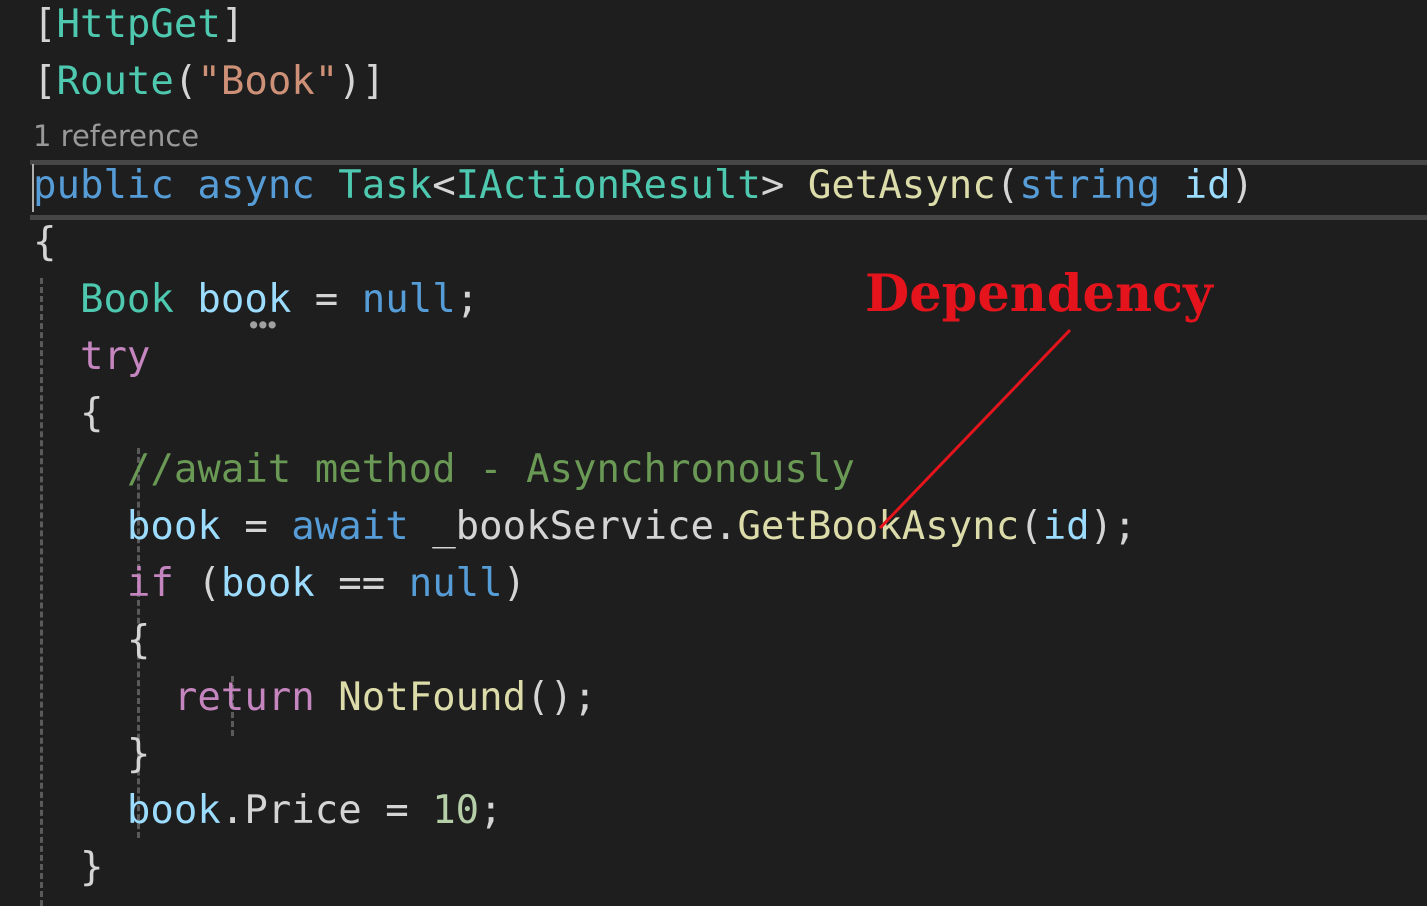  I want to click on code-line-if-open-brace: {, so click(91, 641).